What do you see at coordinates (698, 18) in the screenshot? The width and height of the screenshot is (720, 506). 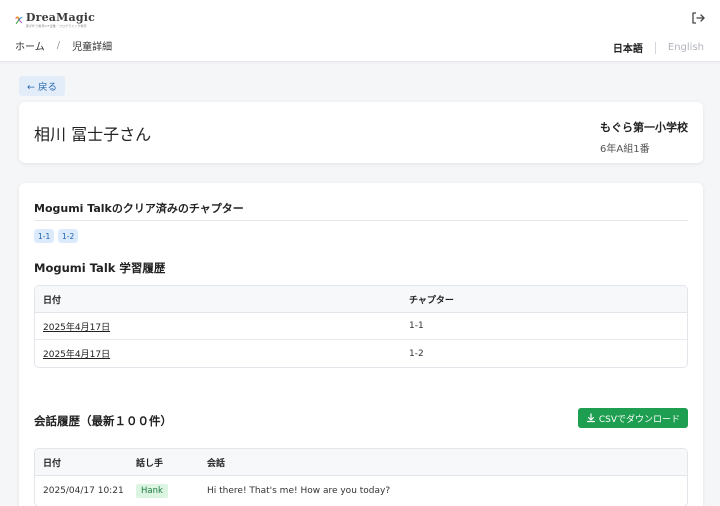 I see `logout-icon` at bounding box center [698, 18].